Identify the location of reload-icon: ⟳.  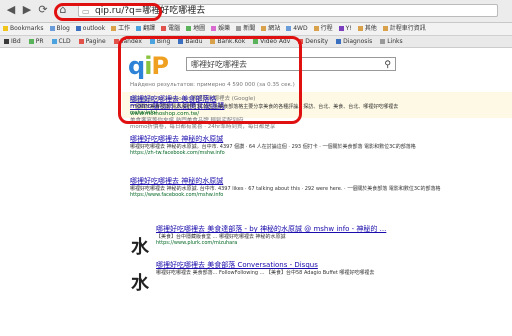
(43, 10).